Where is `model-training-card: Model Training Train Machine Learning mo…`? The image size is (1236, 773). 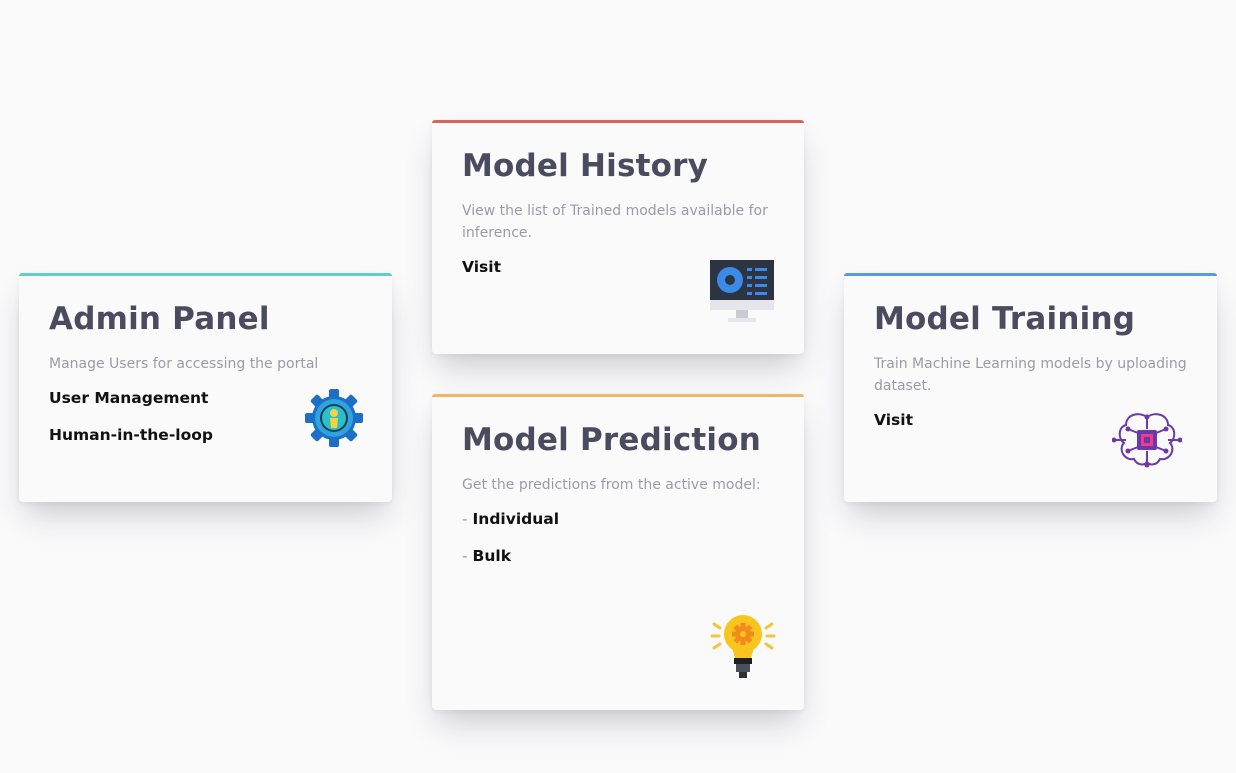 model-training-card: Model Training Train Machine Learning mo… is located at coordinates (1030, 387).